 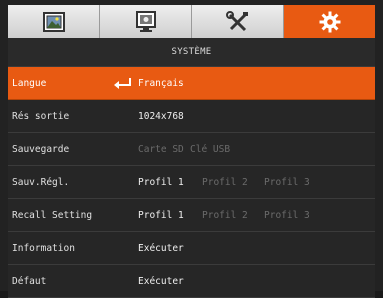 What do you see at coordinates (52, 215) in the screenshot?
I see `row-label: Recall Setting` at bounding box center [52, 215].